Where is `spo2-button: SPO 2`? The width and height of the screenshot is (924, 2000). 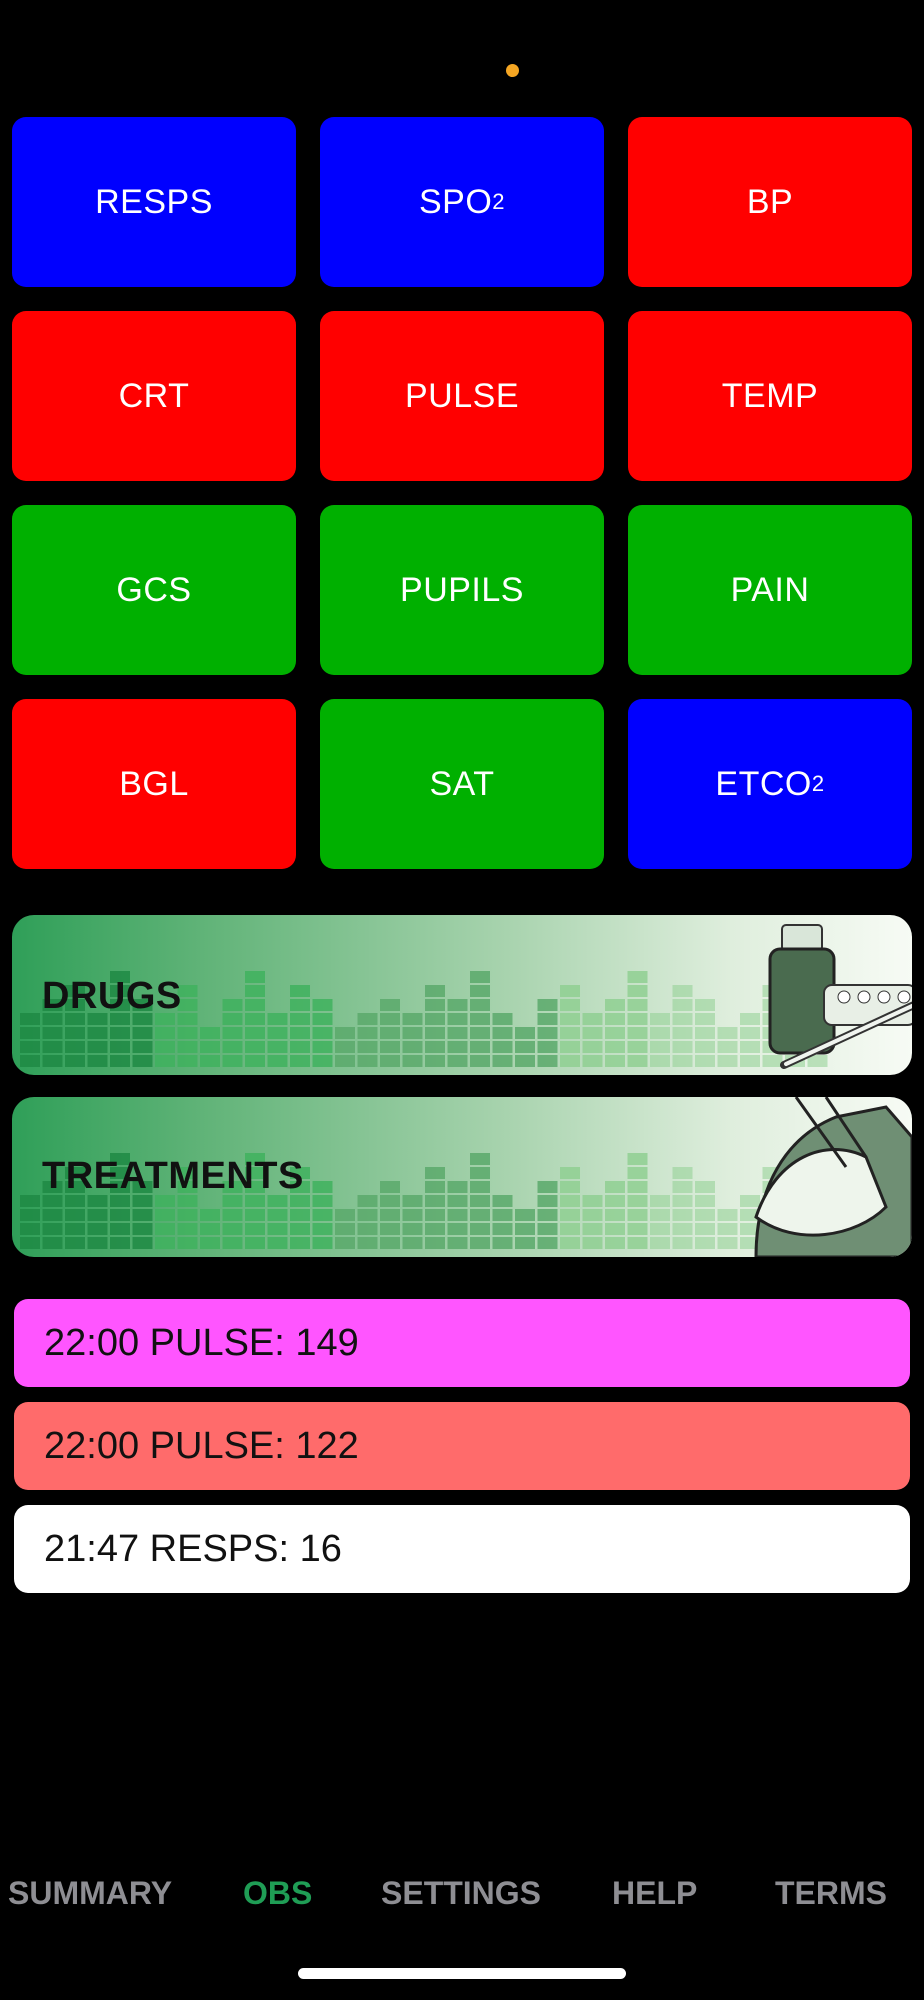 spo2-button: SPO 2 is located at coordinates (462, 202).